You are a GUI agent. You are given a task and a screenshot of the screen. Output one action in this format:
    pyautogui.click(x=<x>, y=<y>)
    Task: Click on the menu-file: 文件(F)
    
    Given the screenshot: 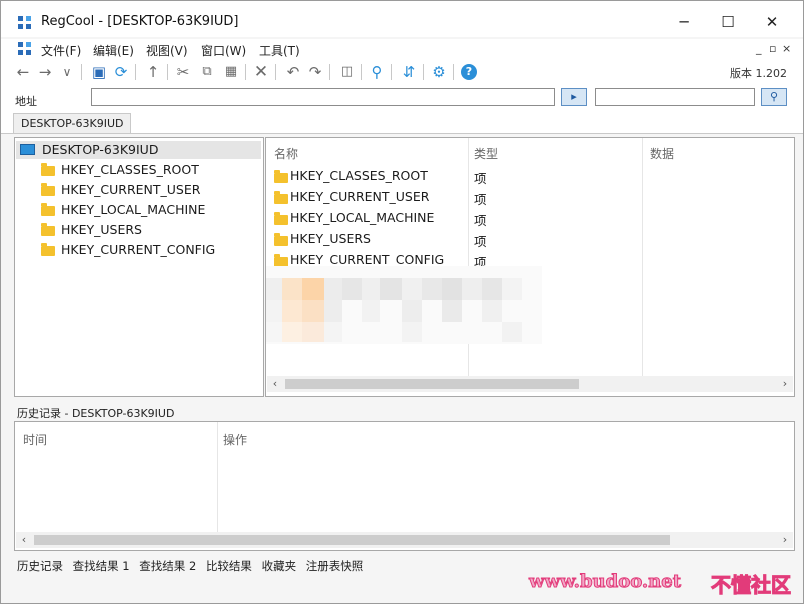 What is the action you would take?
    pyautogui.click(x=61, y=50)
    